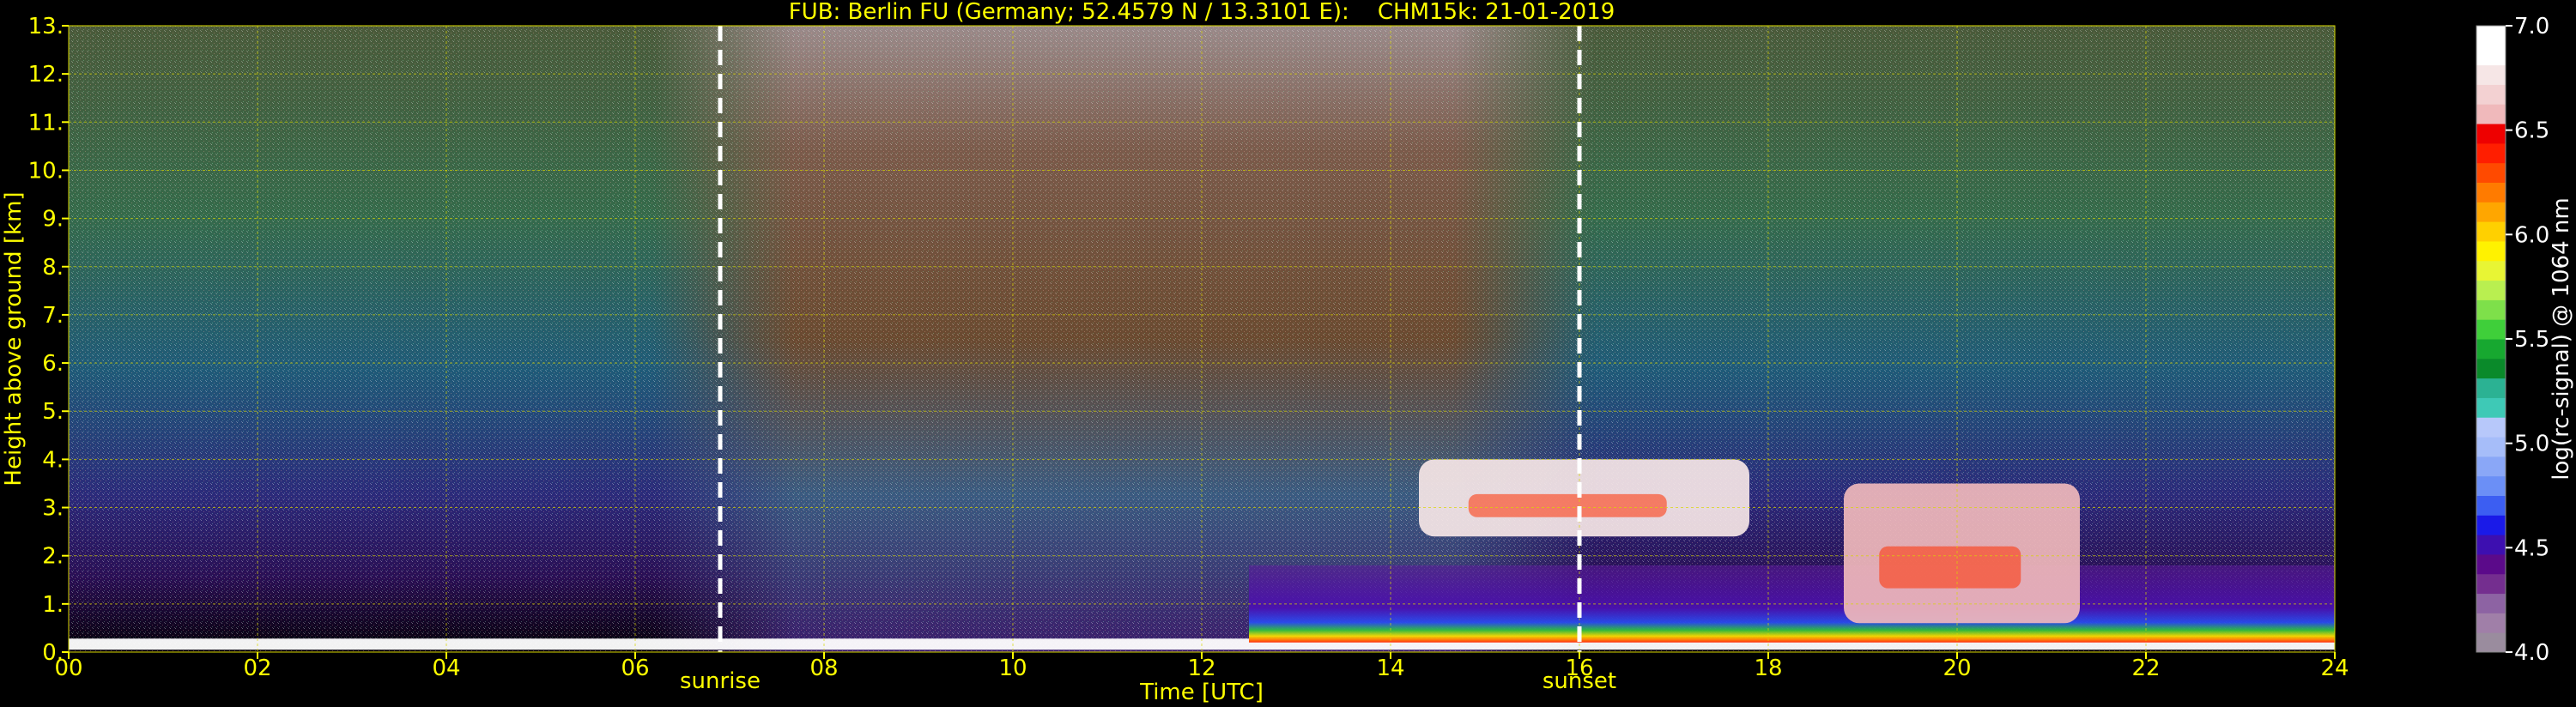 The height and width of the screenshot is (707, 2576). Describe the element at coordinates (53, 509) in the screenshot. I see `y-tick-label: 3.` at that location.